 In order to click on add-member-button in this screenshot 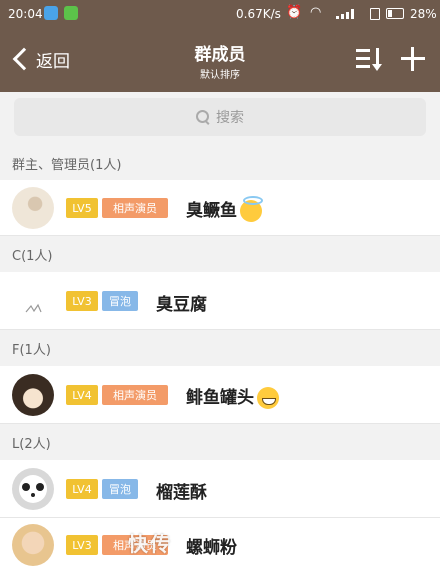, I will do `click(413, 59)`.